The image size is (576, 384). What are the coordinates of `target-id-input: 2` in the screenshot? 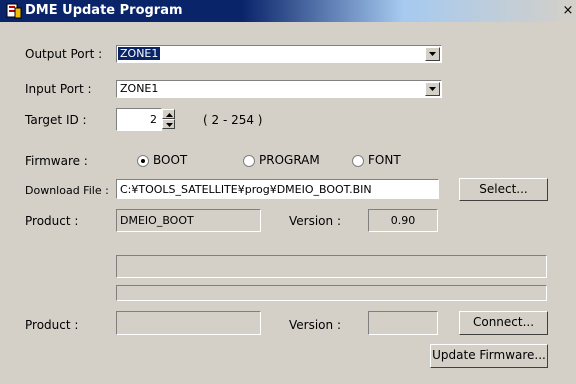 It's located at (139, 119).